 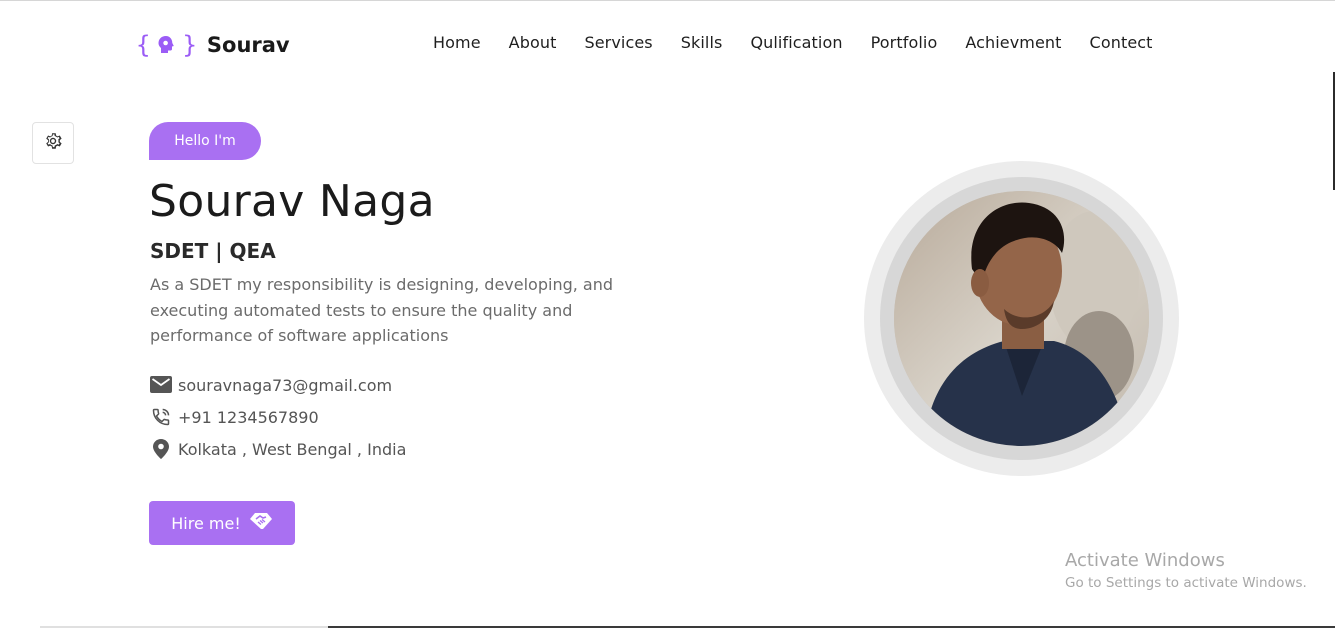 What do you see at coordinates (261, 523) in the screenshot?
I see `handshake-icon` at bounding box center [261, 523].